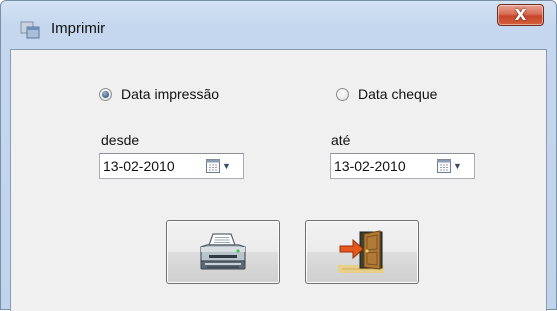 The width and height of the screenshot is (557, 311). I want to click on radio-cheque-date-label: Data cheque, so click(398, 94).